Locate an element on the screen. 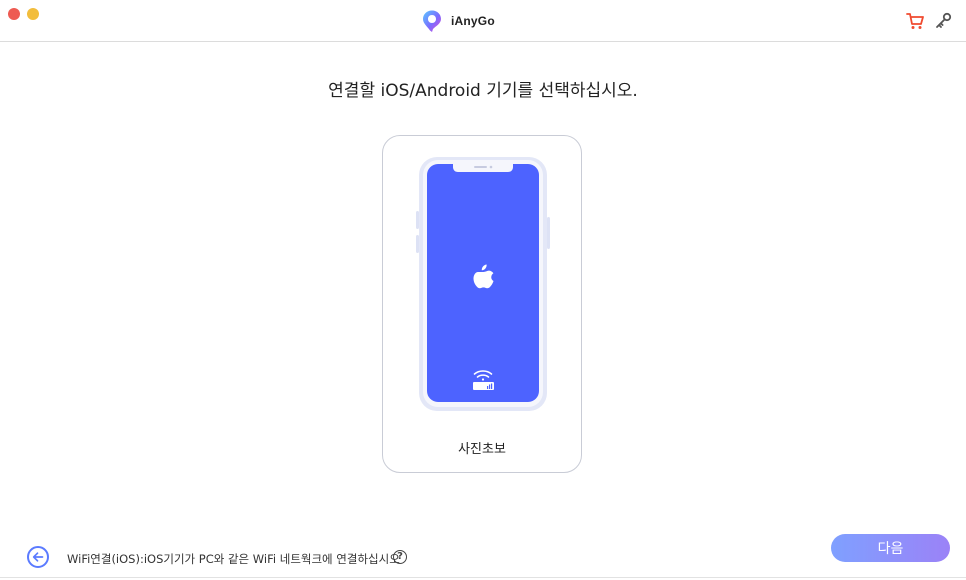 The height and width of the screenshot is (580, 966). app-brand: iAnyGo is located at coordinates (458, 21).